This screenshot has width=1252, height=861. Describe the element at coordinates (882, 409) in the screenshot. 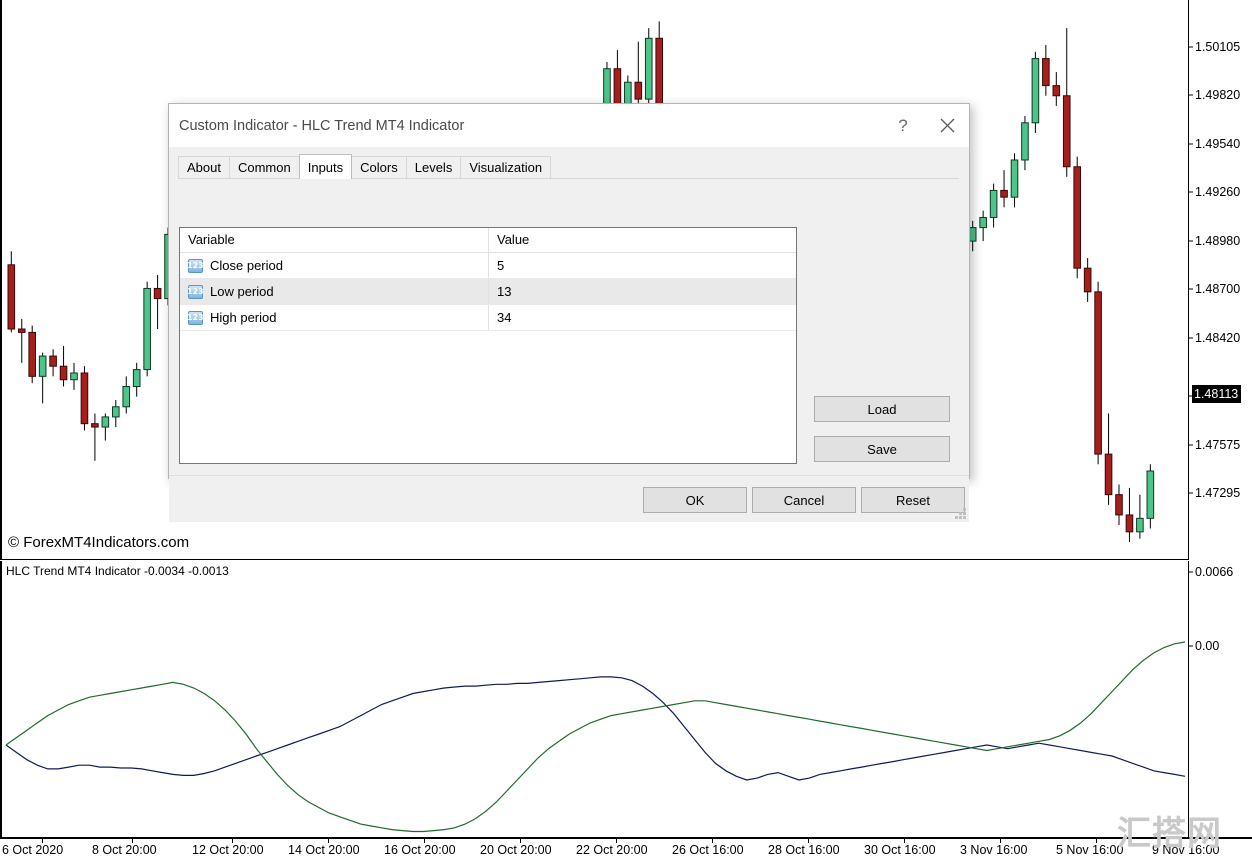

I see `load-button: Load` at that location.